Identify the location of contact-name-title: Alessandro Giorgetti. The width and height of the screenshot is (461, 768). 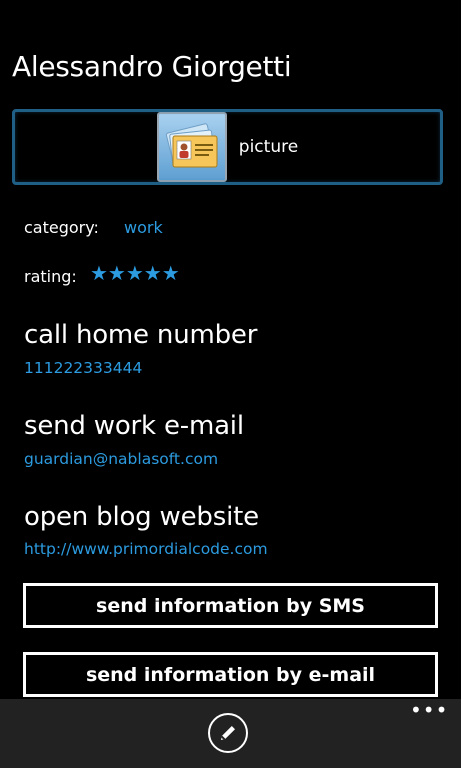
(152, 66).